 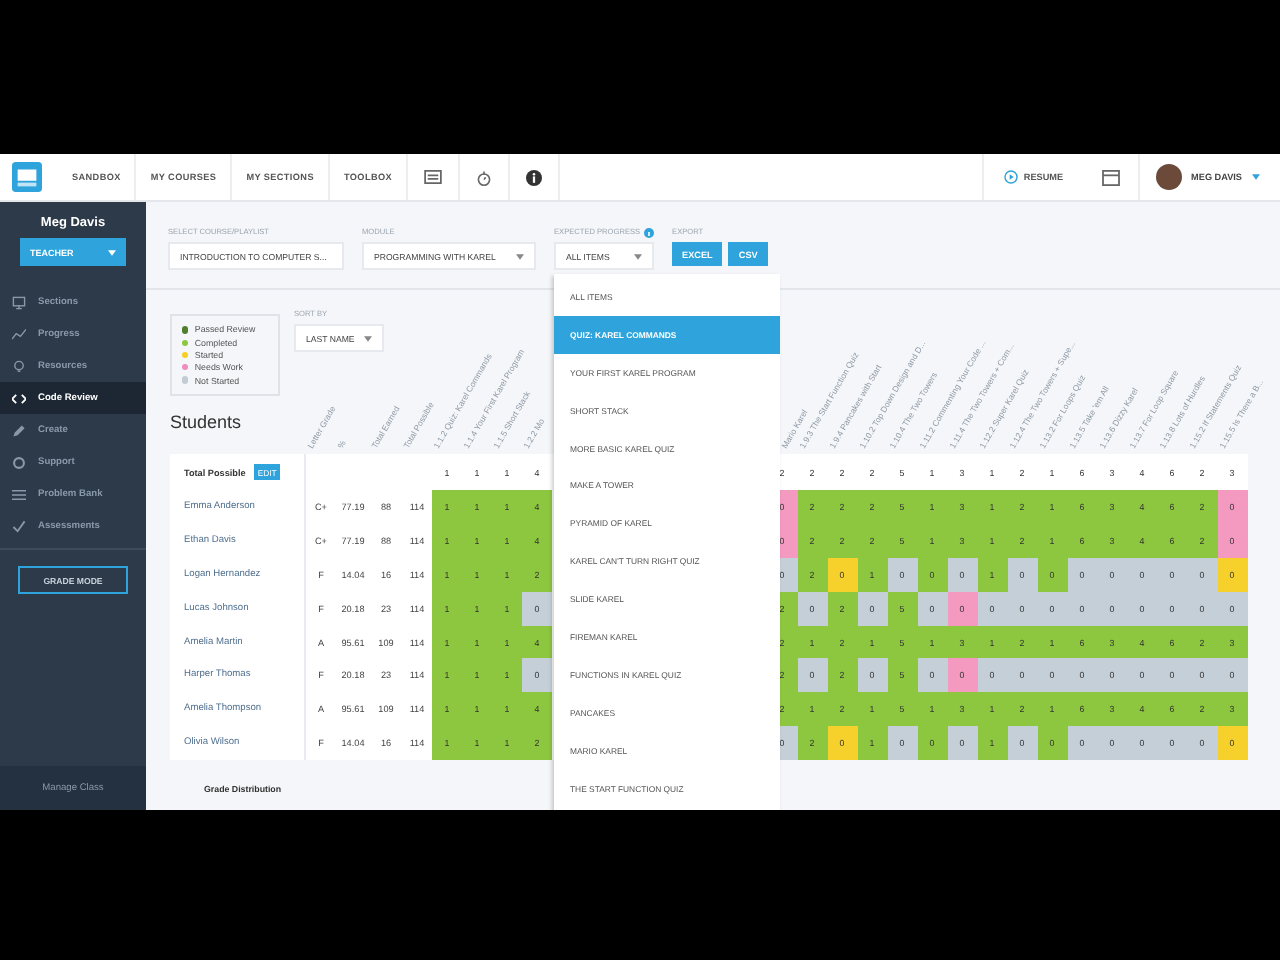 I want to click on avatar, so click(x=1168, y=177).